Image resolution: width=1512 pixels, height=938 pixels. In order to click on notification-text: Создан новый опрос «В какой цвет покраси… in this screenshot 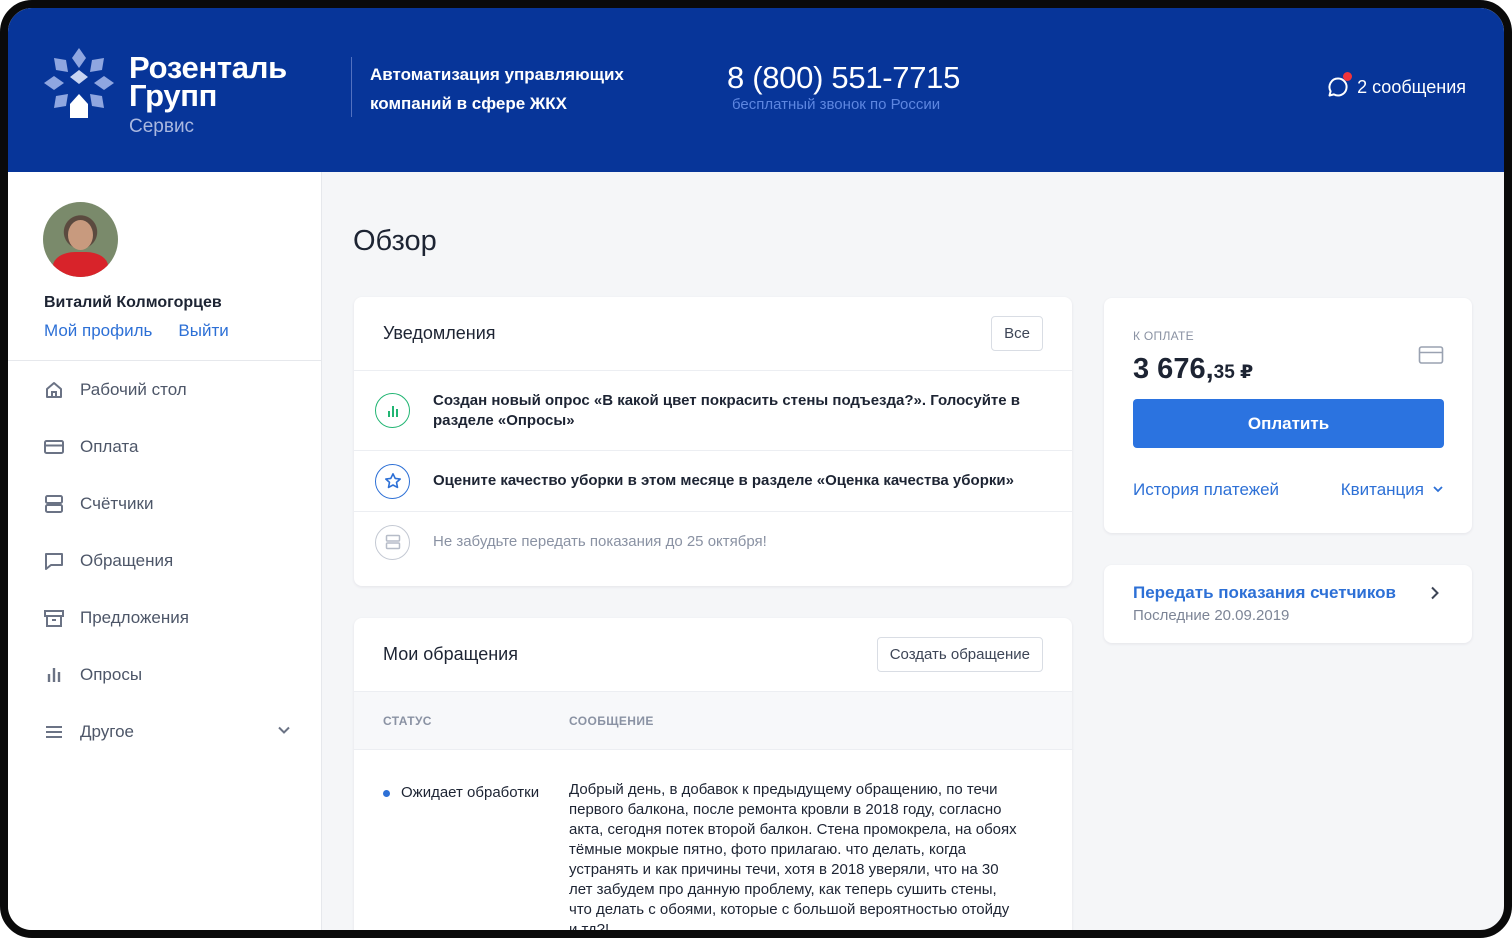, I will do `click(727, 410)`.